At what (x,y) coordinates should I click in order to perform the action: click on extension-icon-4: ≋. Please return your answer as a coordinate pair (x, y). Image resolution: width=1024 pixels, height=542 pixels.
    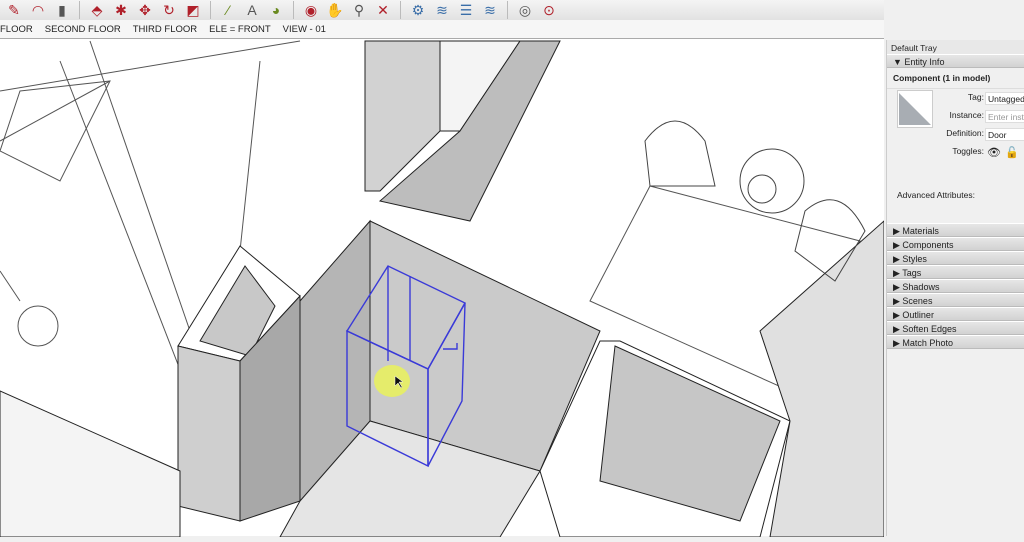
    Looking at the image, I should click on (490, 10).